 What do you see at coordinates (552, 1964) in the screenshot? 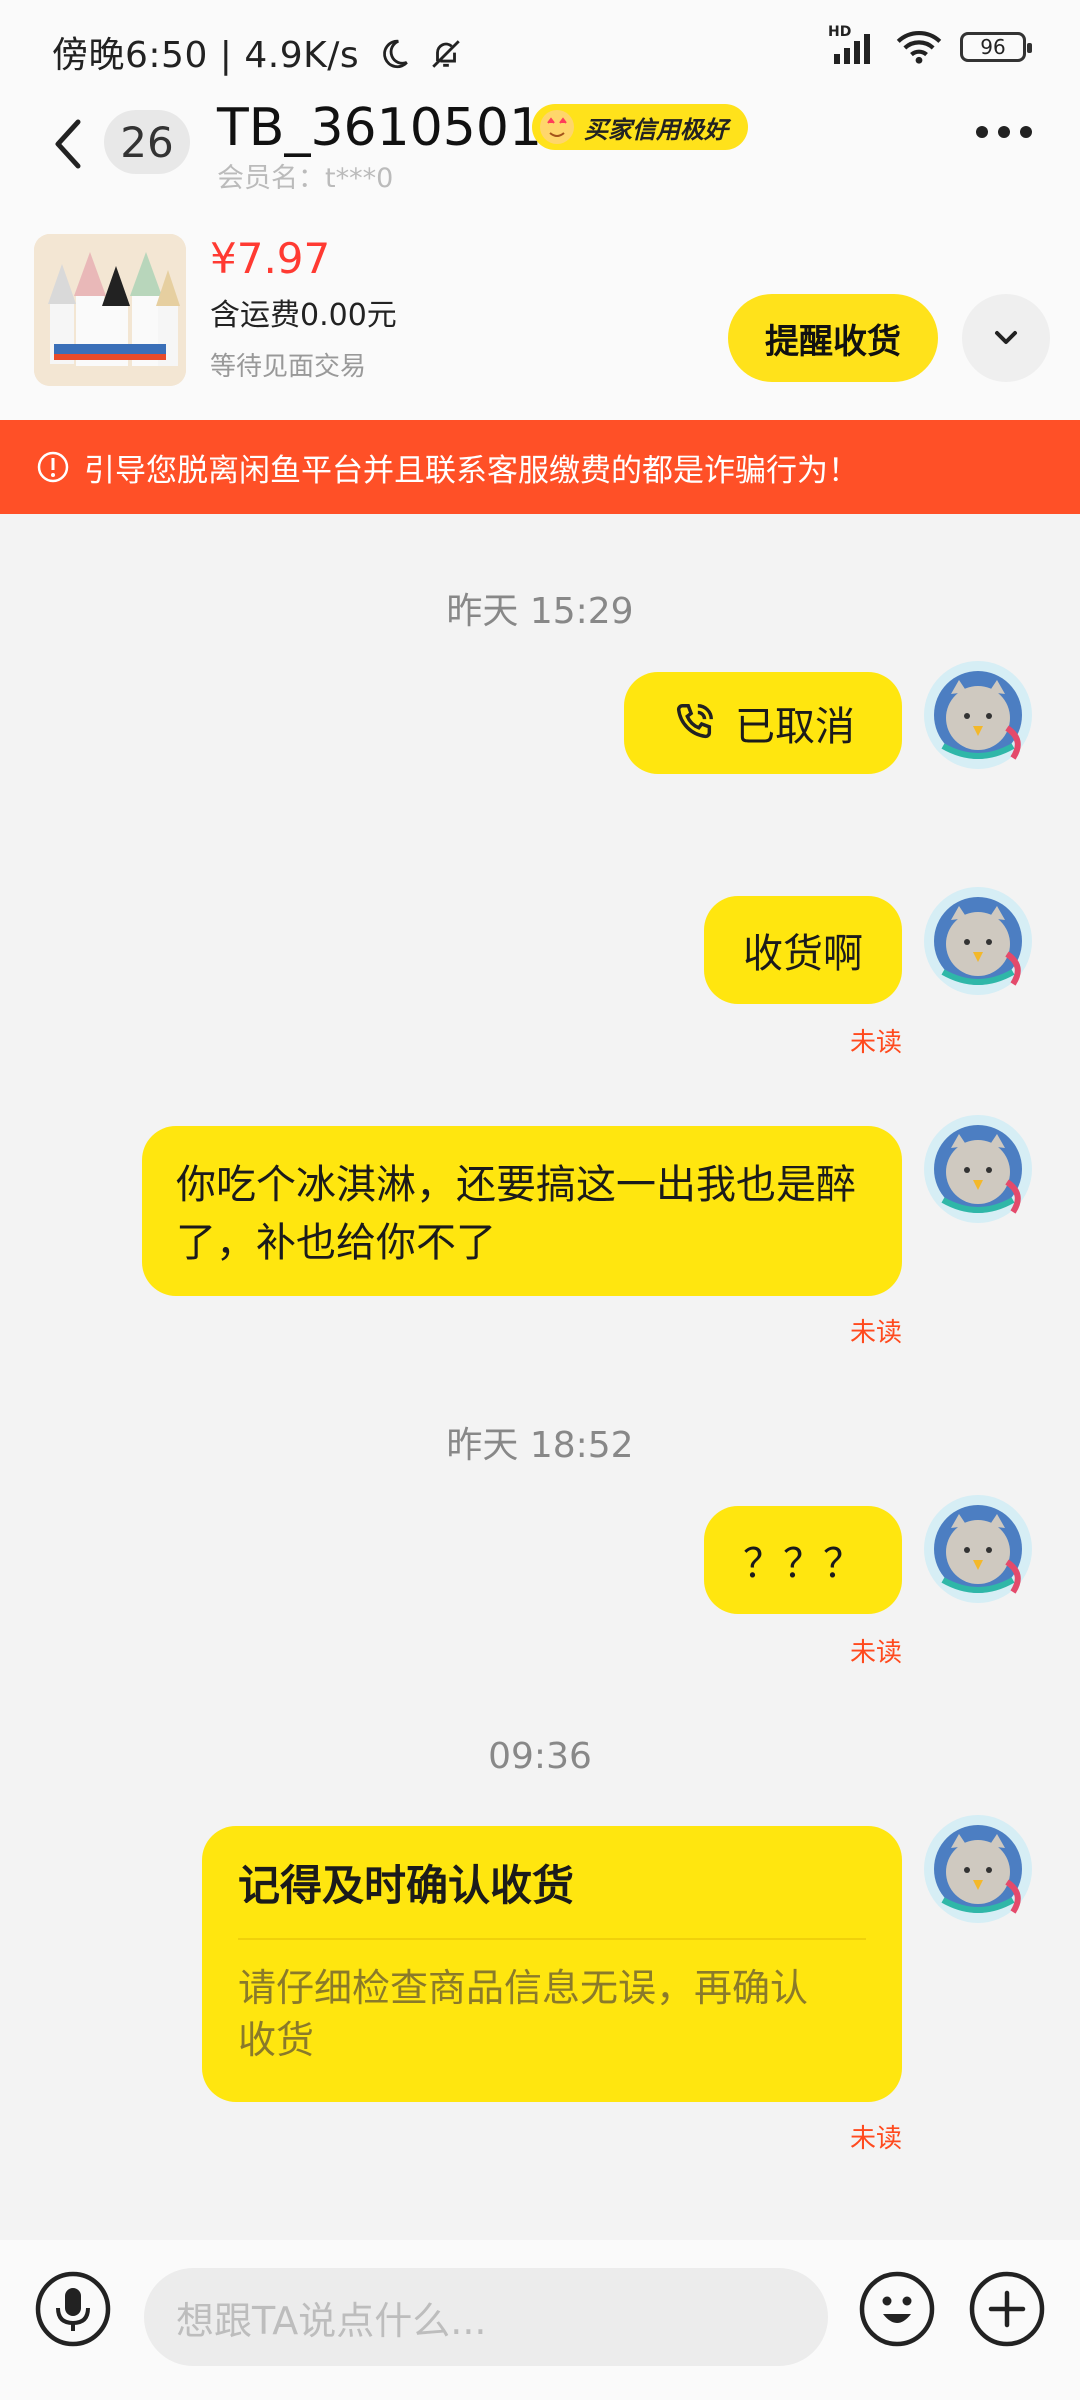
I see `confirm-receipt-card: 记得及时确认收货 请仔细检查商品信息无误，再确认收货` at bounding box center [552, 1964].